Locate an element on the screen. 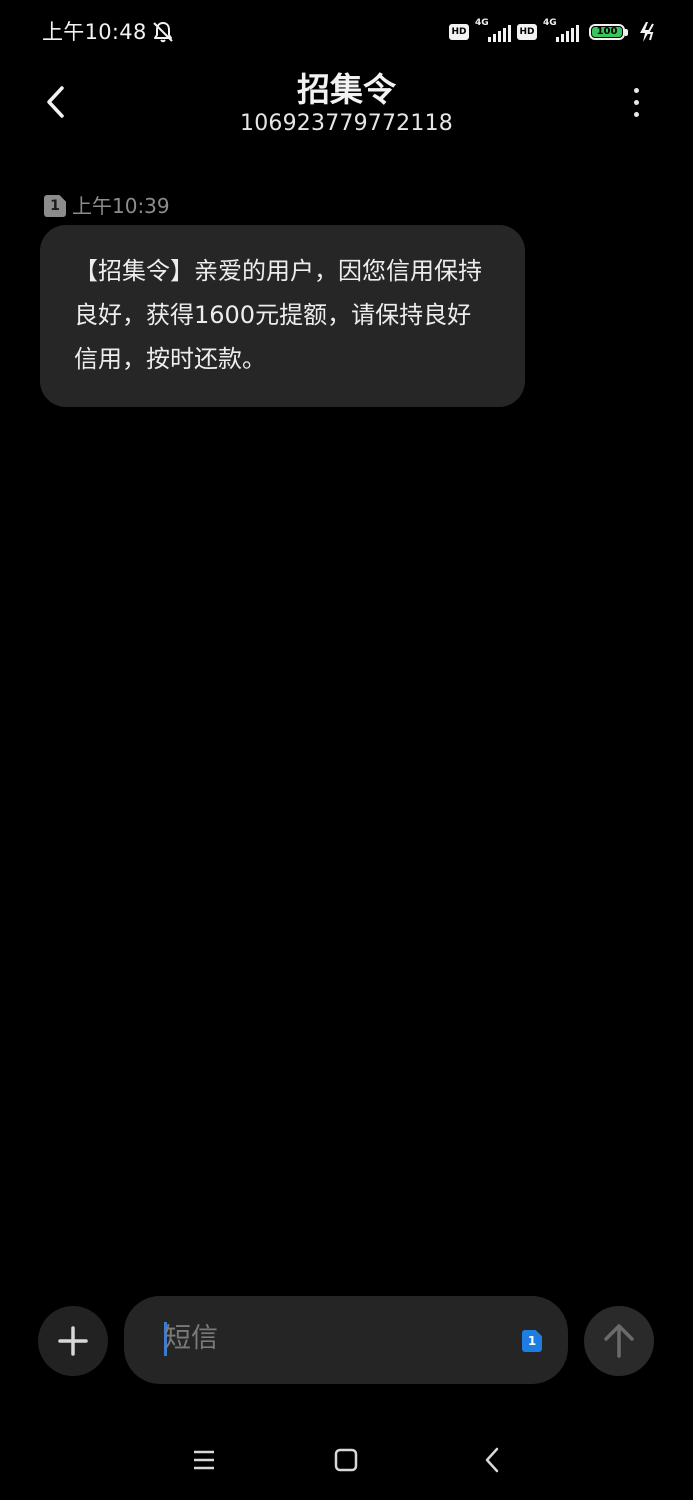  message-time: 上午10:39 is located at coordinates (121, 206).